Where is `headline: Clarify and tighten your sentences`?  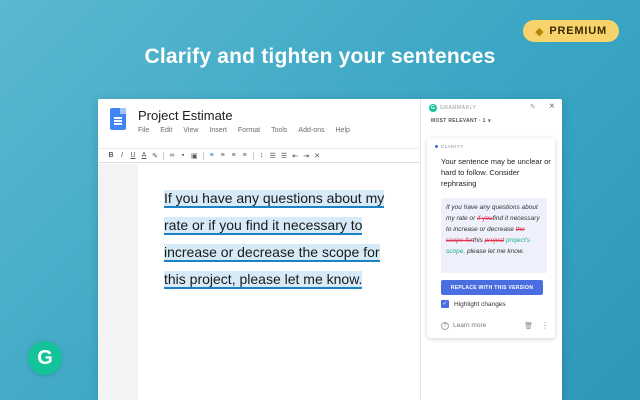
headline: Clarify and tighten your sentences is located at coordinates (320, 56).